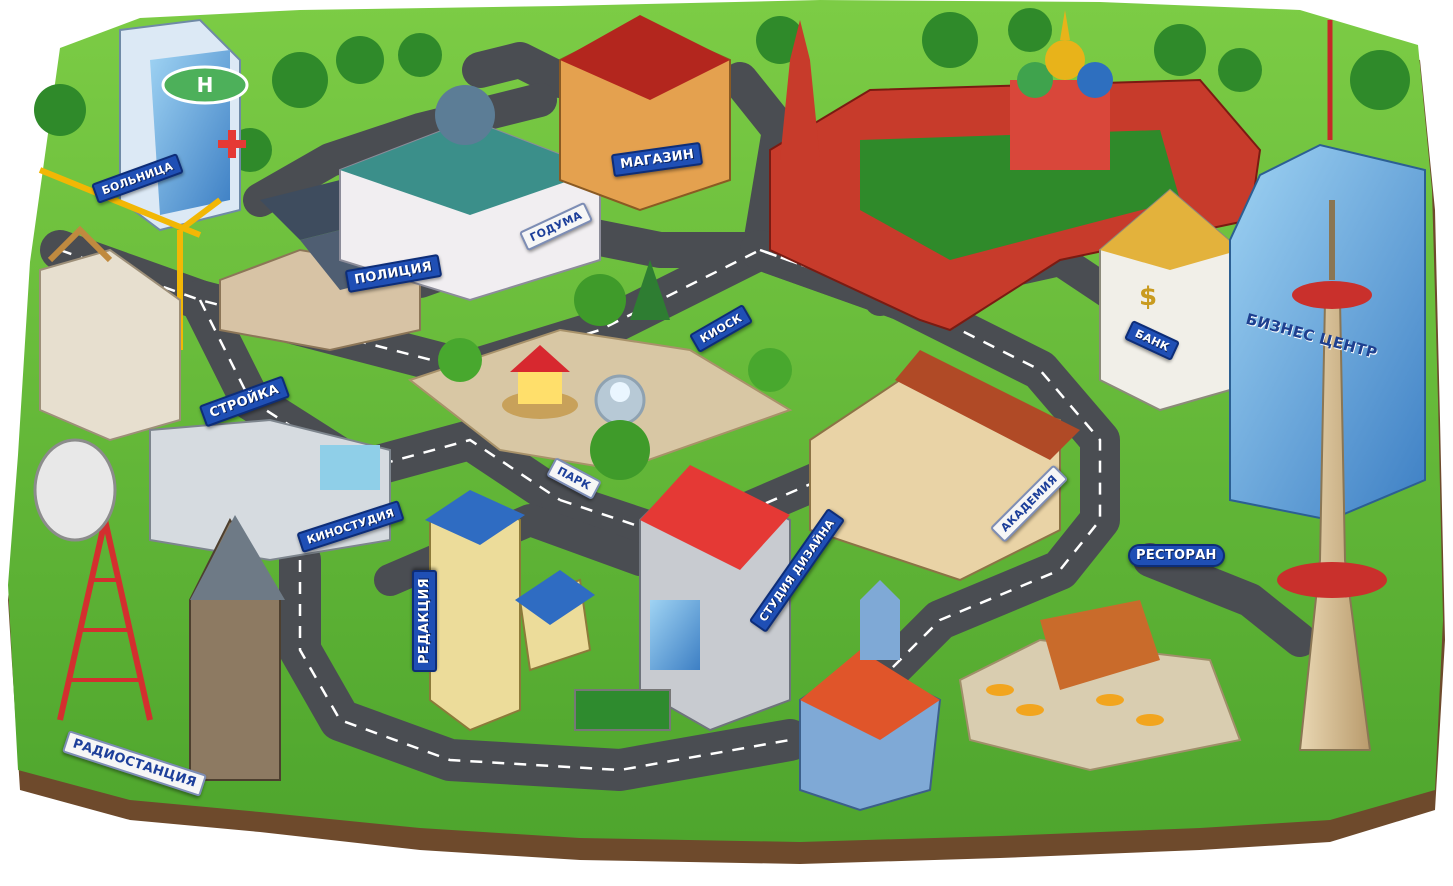 This screenshot has height=886, width=1453. What do you see at coordinates (622, 710) in the screenshot?
I see `flower-bed` at bounding box center [622, 710].